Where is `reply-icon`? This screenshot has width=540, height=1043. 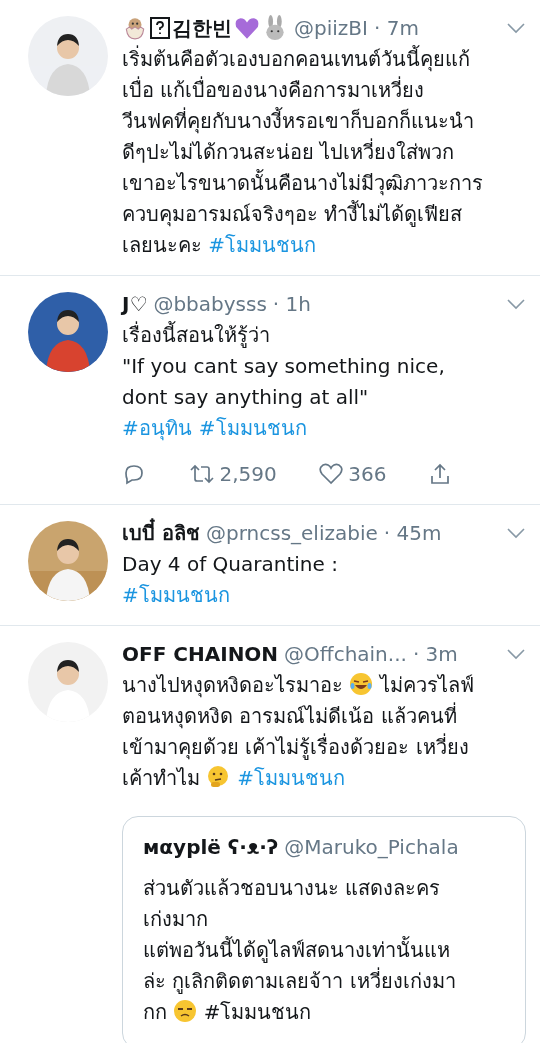
reply-icon is located at coordinates (134, 474).